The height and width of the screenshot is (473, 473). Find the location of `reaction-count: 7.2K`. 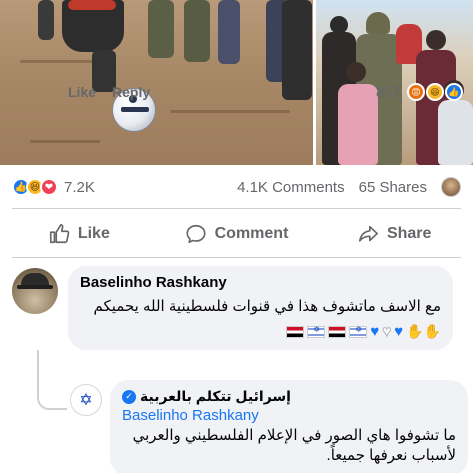

reaction-count: 7.2K is located at coordinates (79, 187).